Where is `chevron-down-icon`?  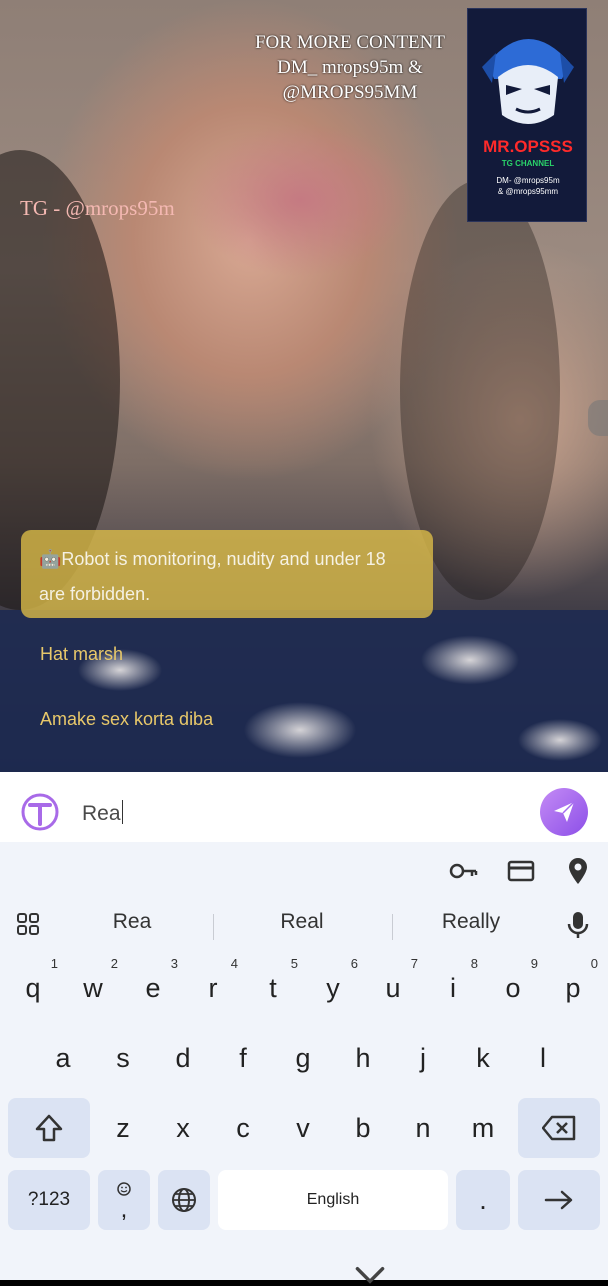
chevron-down-icon is located at coordinates (337, 1275).